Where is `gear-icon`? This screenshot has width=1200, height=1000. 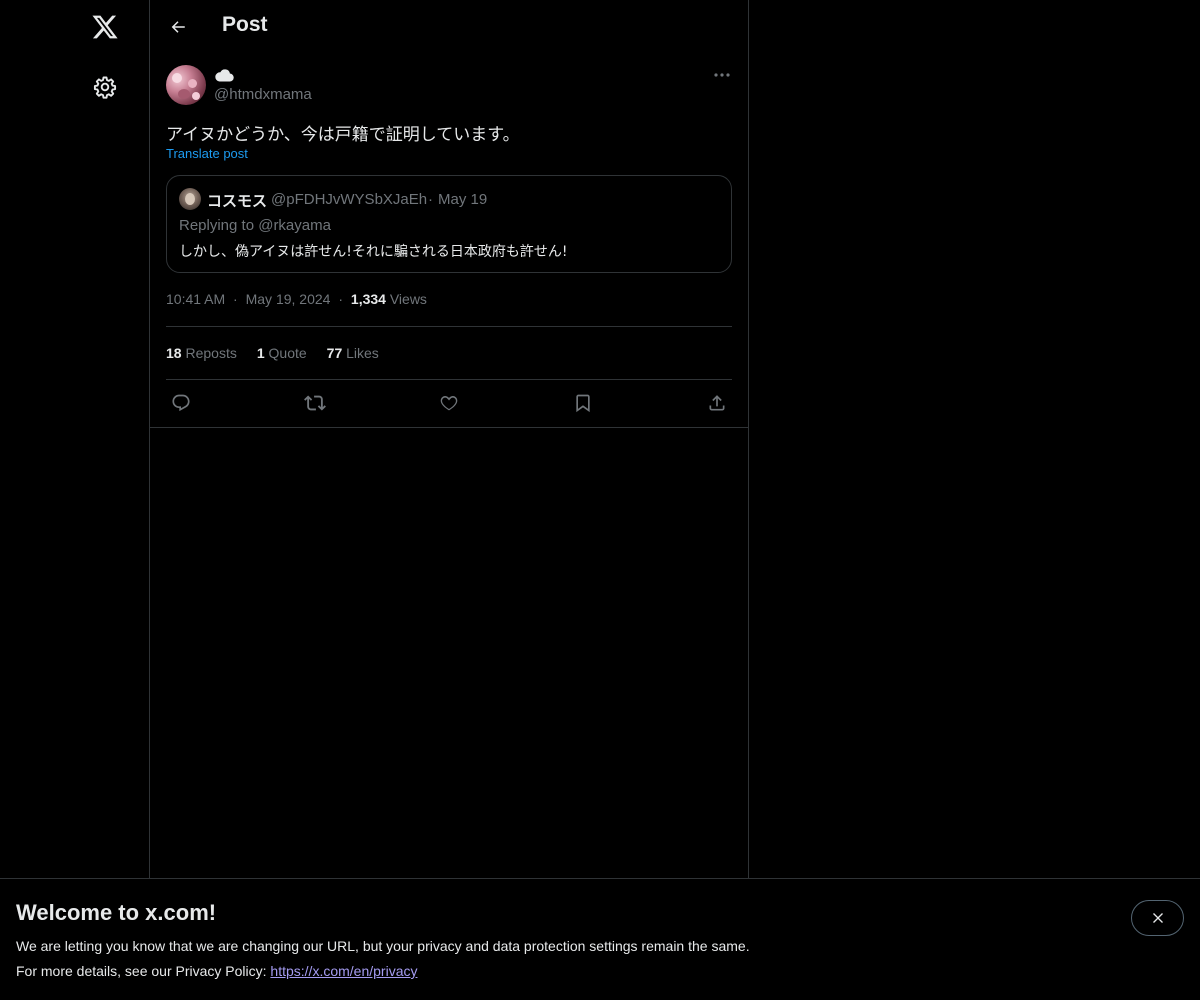 gear-icon is located at coordinates (105, 87).